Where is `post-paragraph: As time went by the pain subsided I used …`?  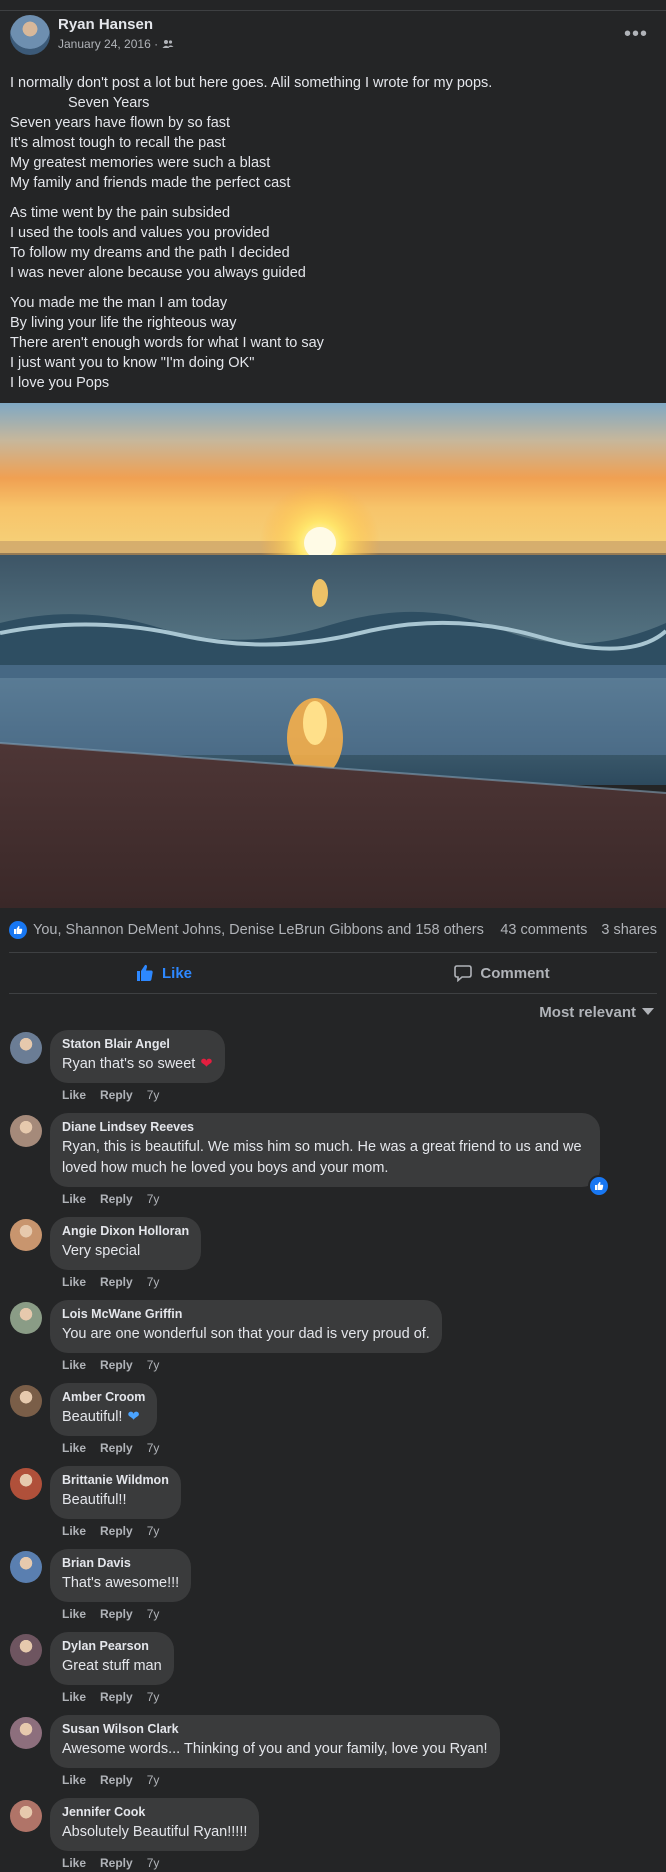
post-paragraph: As time went by the pain subsided I used … is located at coordinates (333, 243).